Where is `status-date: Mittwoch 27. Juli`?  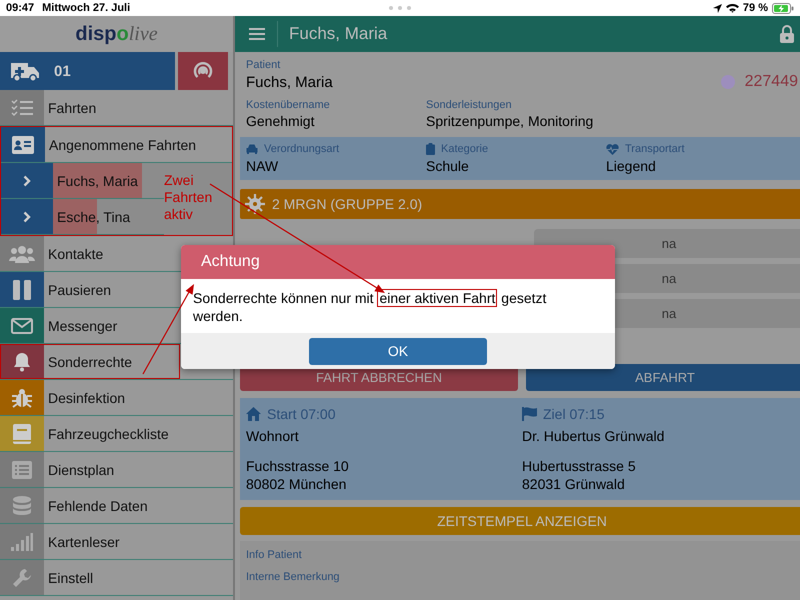
status-date: Mittwoch 27. Juli is located at coordinates (86, 8).